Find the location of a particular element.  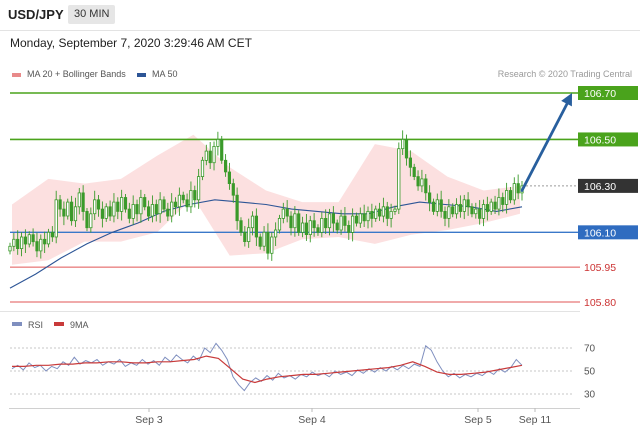

price-labels: 106.70 106.50 106.30 106.10 105.95 105.80 is located at coordinates (608, 197).